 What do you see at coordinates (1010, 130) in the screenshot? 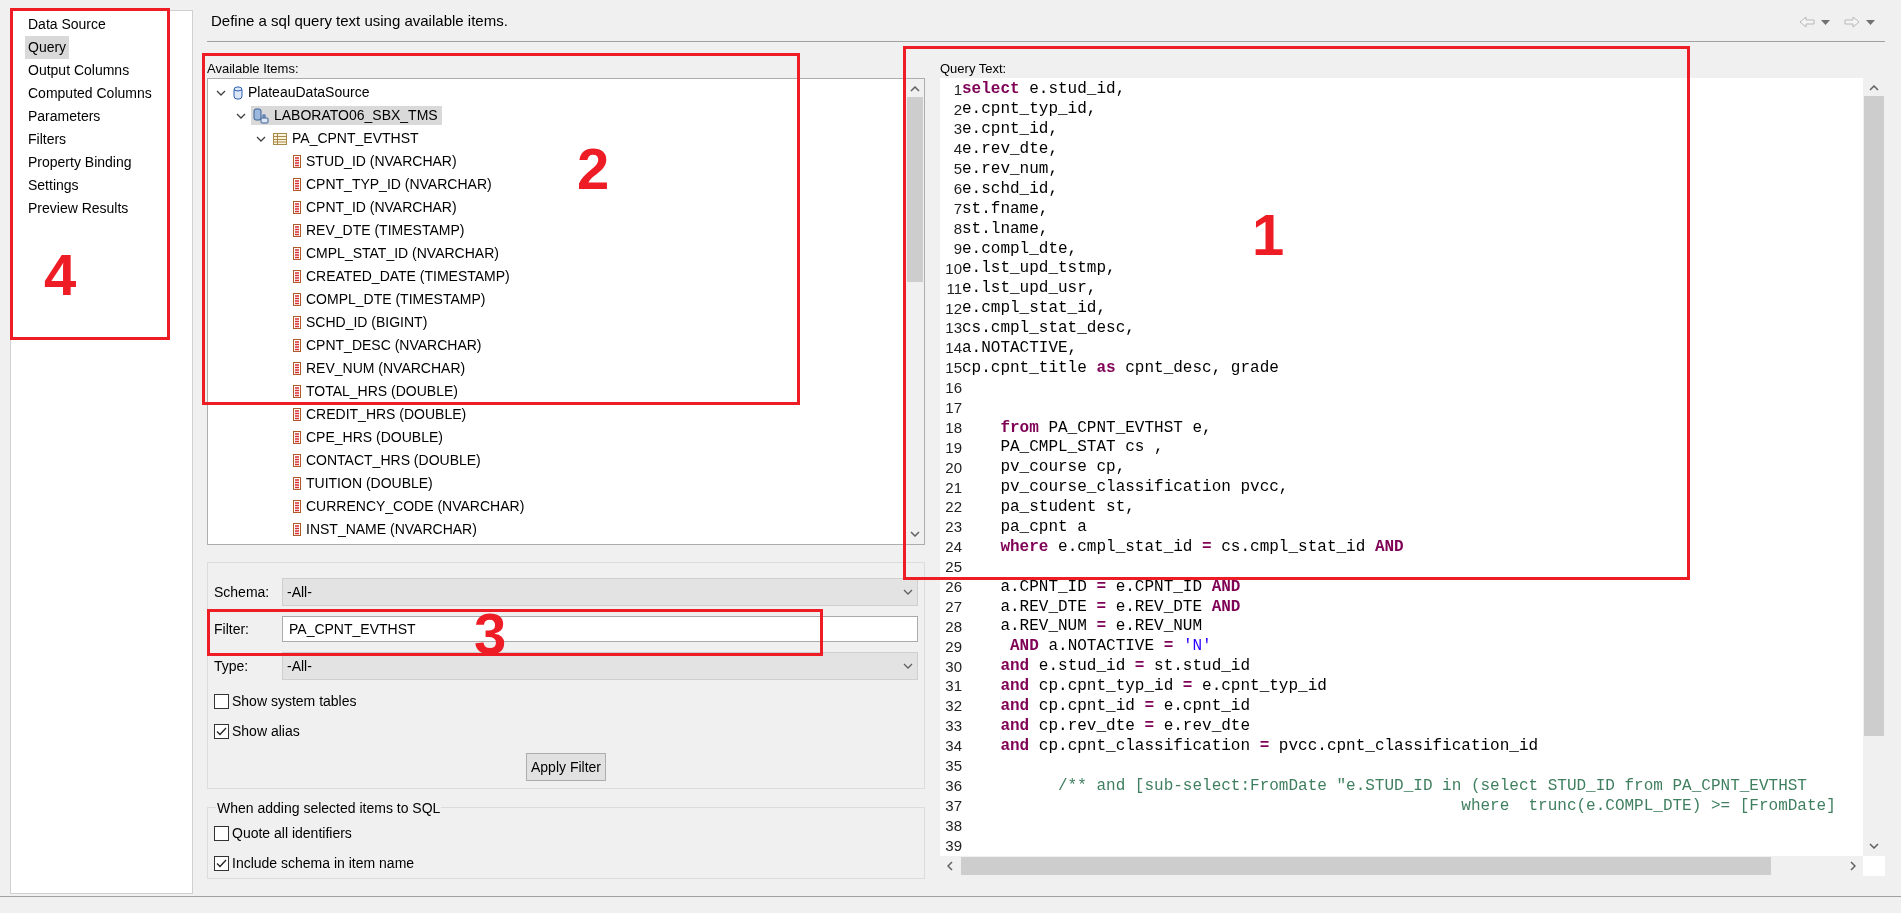
I see `code-line: e.cpnt_id,` at bounding box center [1010, 130].